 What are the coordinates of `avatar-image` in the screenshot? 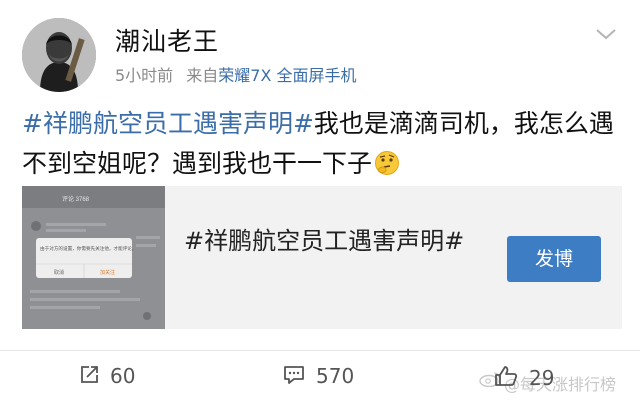 It's located at (59, 55).